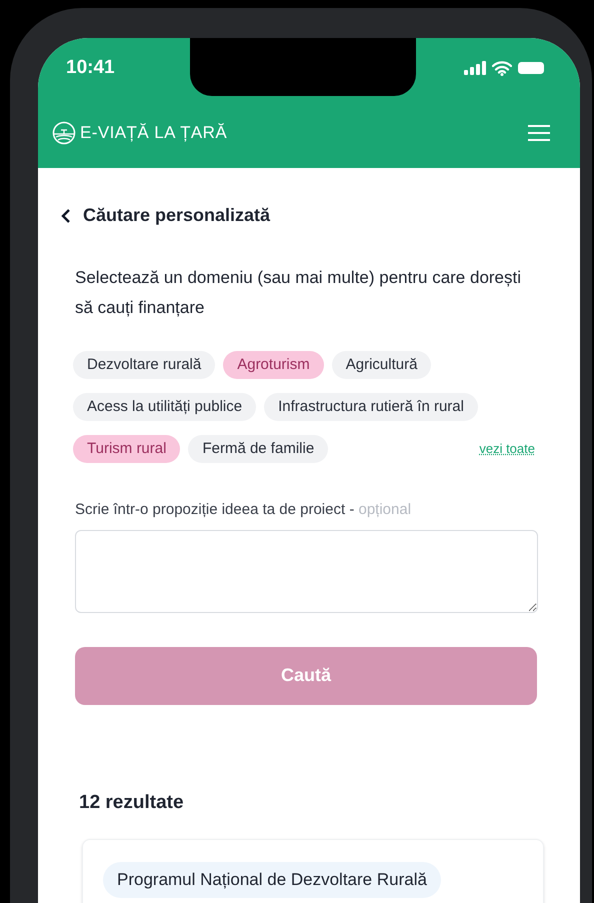 This screenshot has height=903, width=594. I want to click on idea-input-field, so click(306, 571).